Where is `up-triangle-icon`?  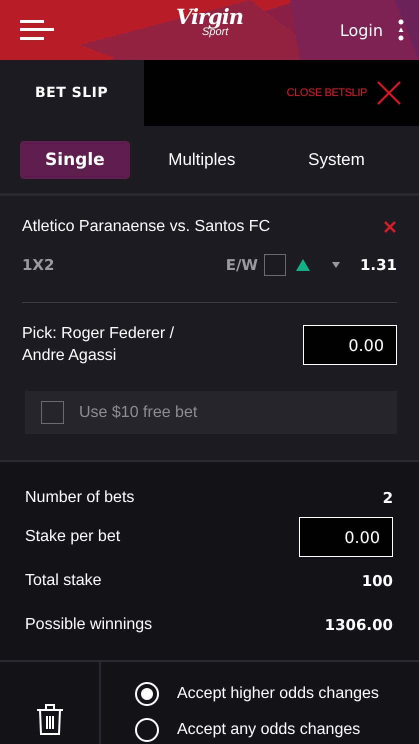 up-triangle-icon is located at coordinates (303, 265).